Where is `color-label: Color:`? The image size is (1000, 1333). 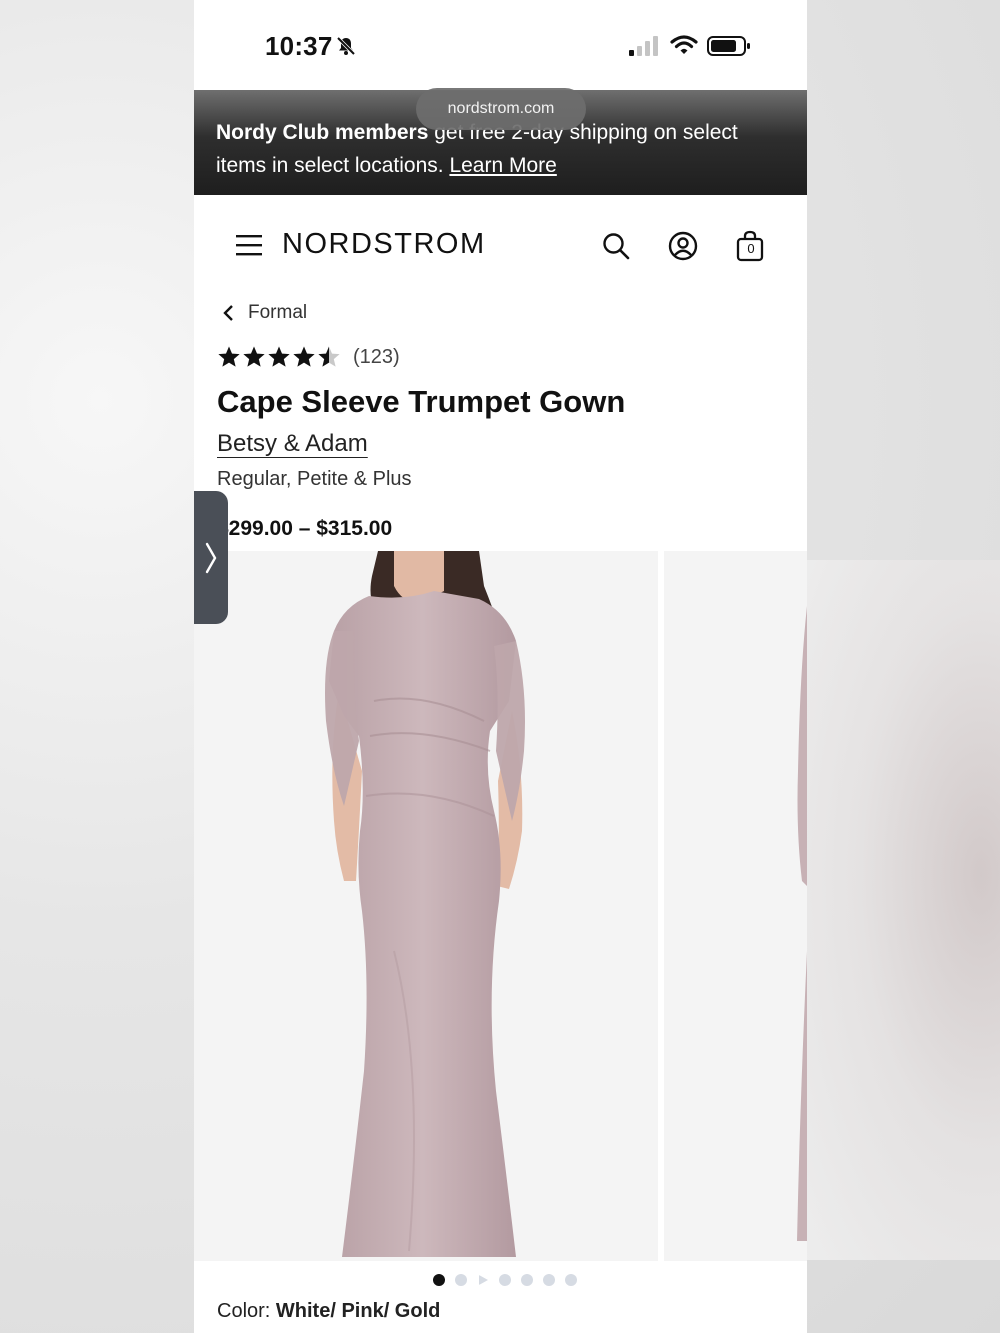
color-label: Color: is located at coordinates (246, 1311).